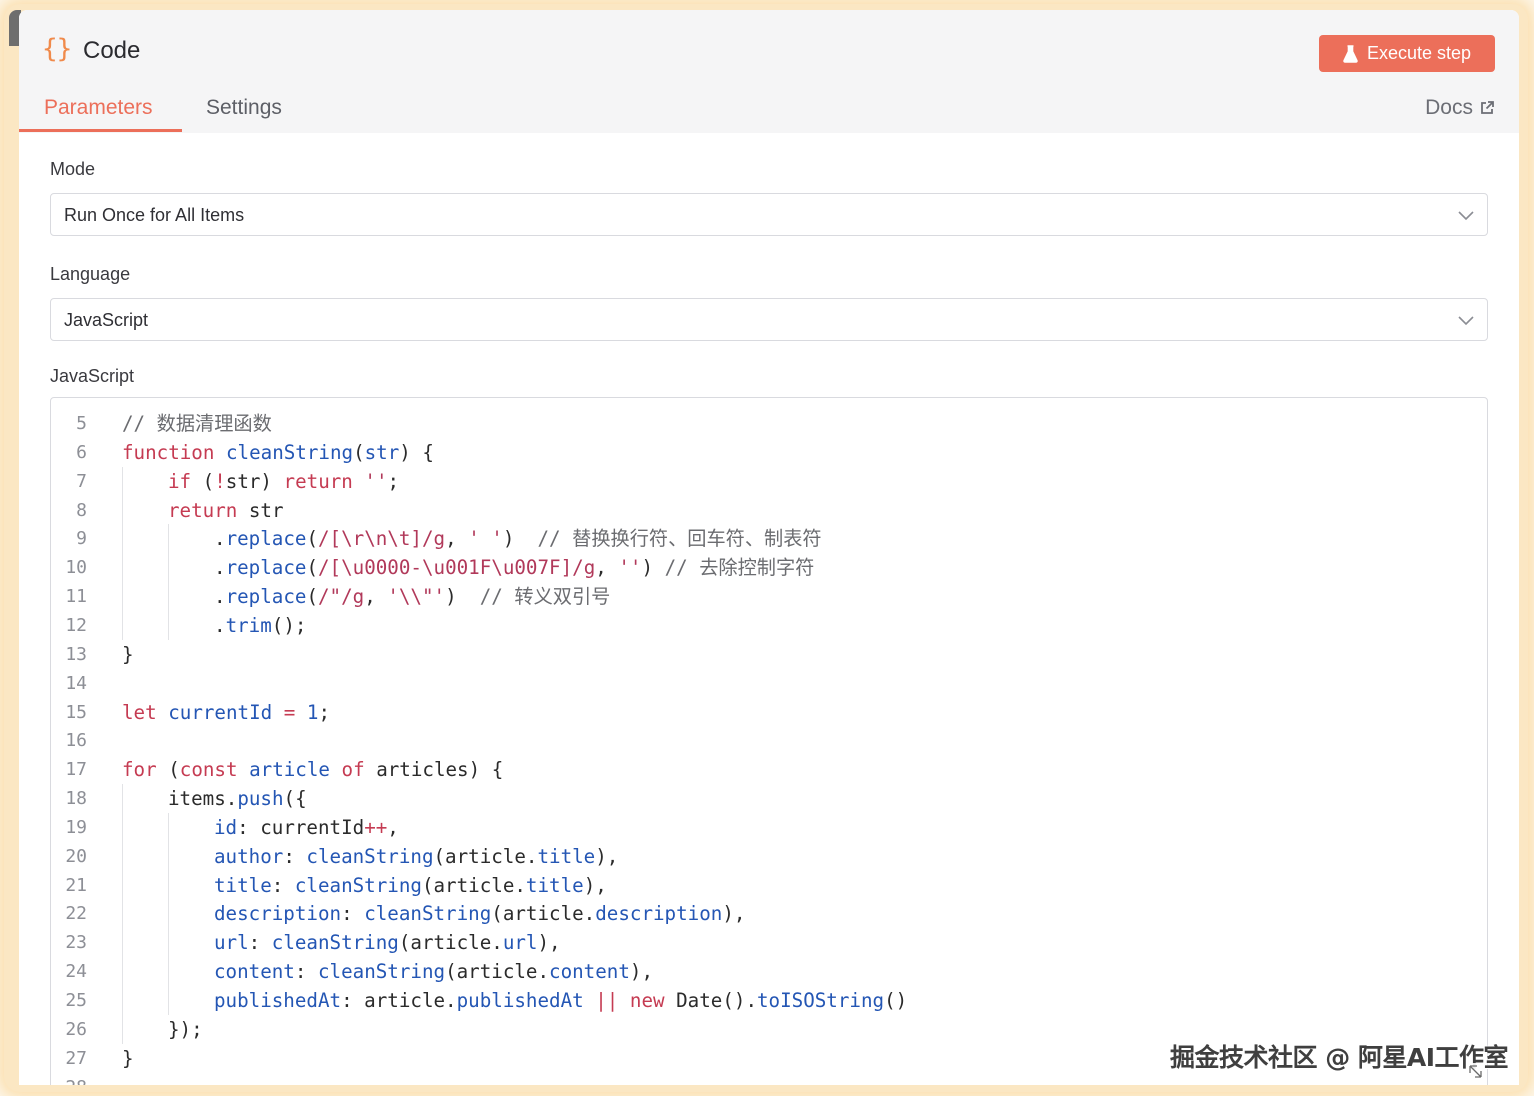  I want to click on code-token: '\\"', so click(416, 597).